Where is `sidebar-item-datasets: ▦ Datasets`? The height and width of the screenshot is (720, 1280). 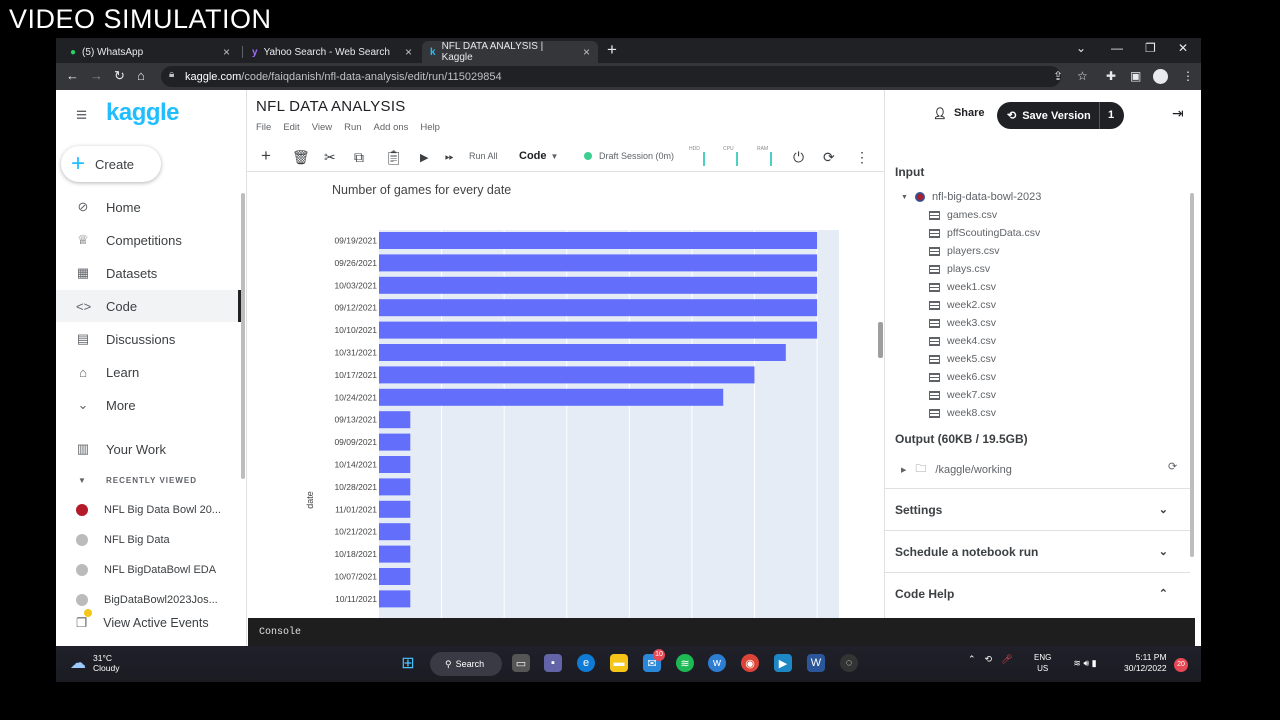 sidebar-item-datasets: ▦ Datasets is located at coordinates (148, 273).